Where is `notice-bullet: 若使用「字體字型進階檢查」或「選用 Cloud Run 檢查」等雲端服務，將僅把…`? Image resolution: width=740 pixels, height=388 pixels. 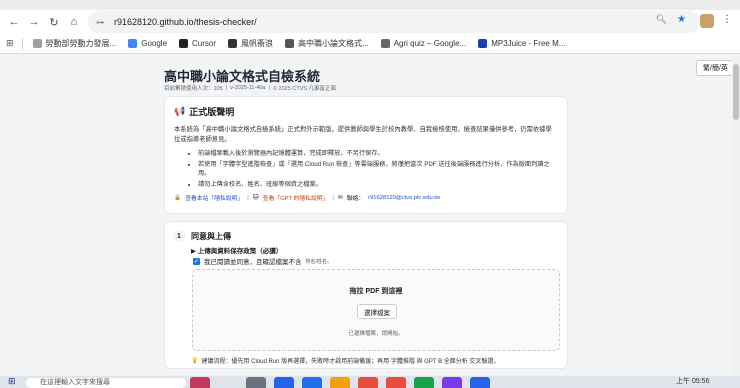 notice-bullet: 若使用「字體字型進階檢查」或「選用 Cloud Run 檢查」等雲端服務，將僅把… is located at coordinates (378, 169).